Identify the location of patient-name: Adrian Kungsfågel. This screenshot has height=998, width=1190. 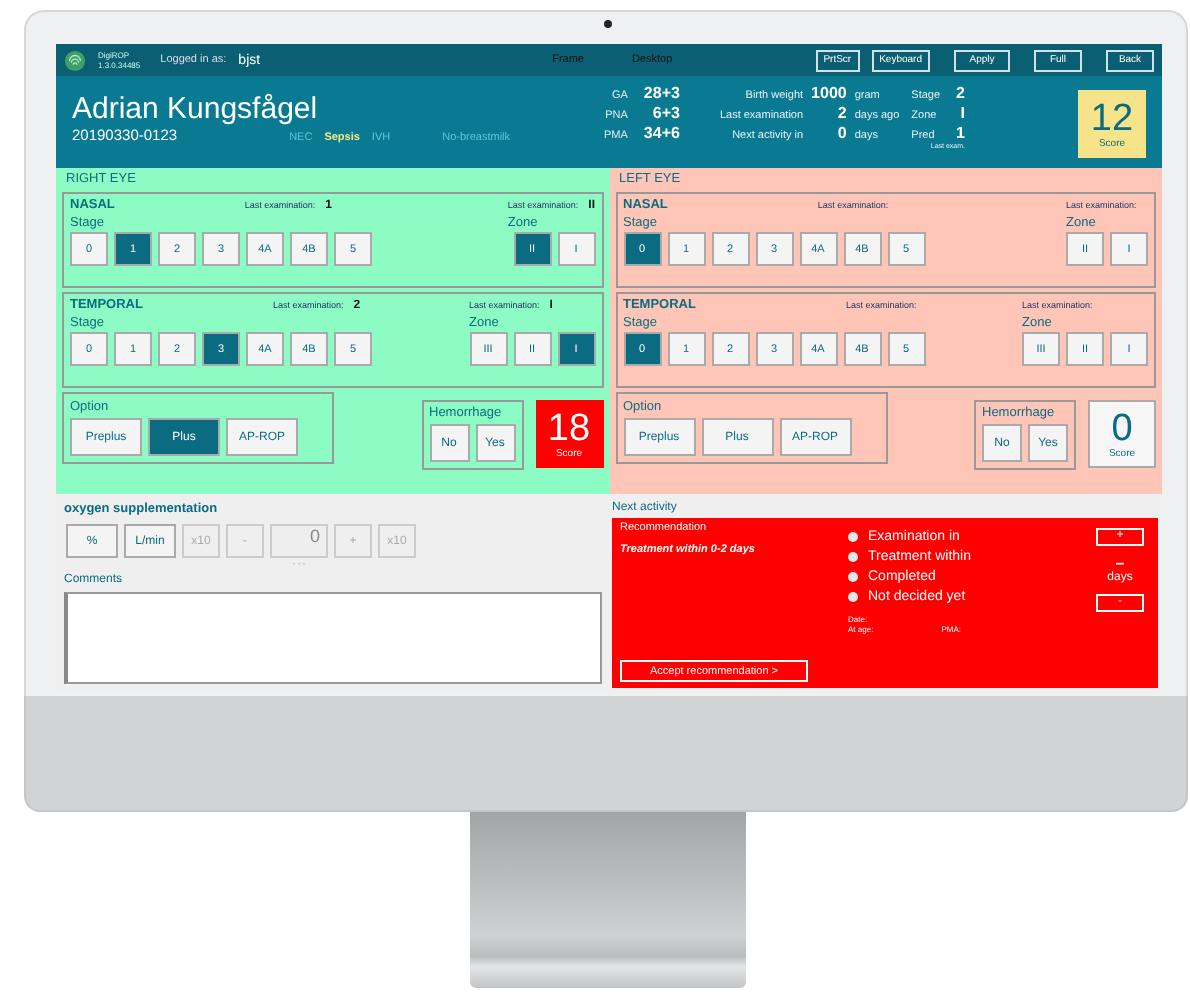
(196, 109).